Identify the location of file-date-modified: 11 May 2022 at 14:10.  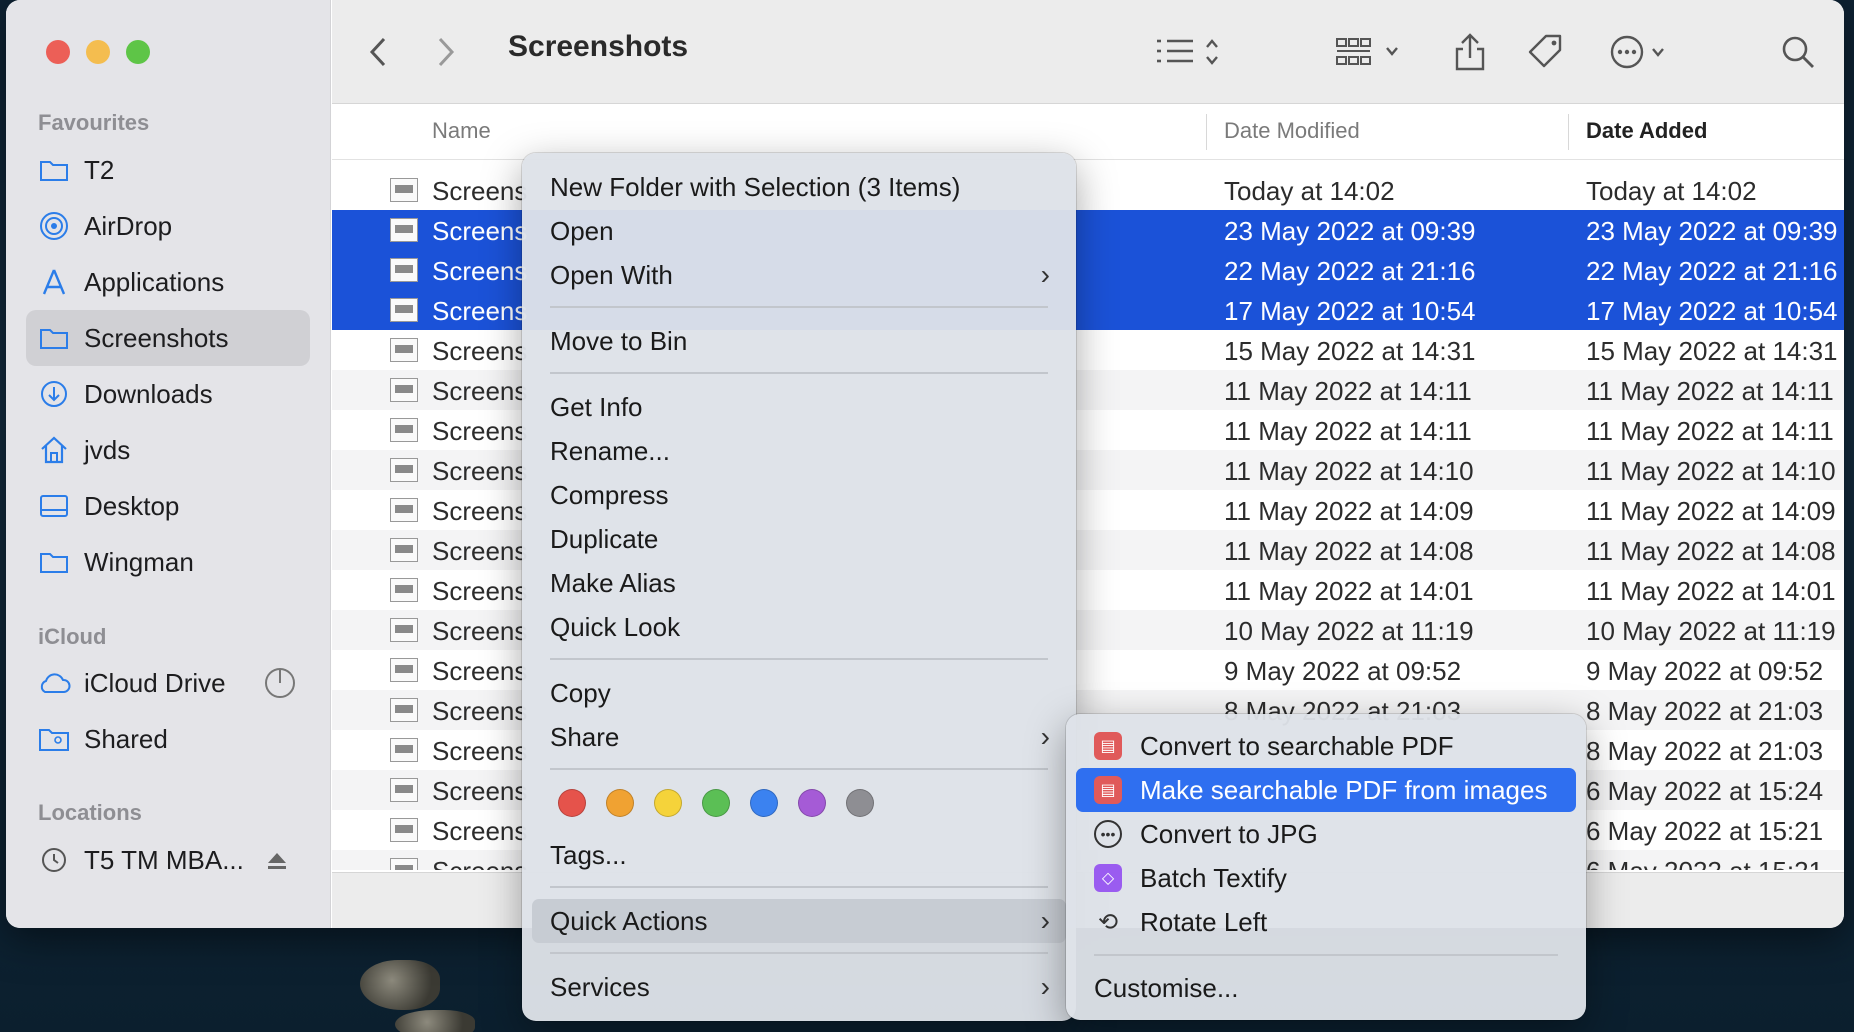
(1349, 471).